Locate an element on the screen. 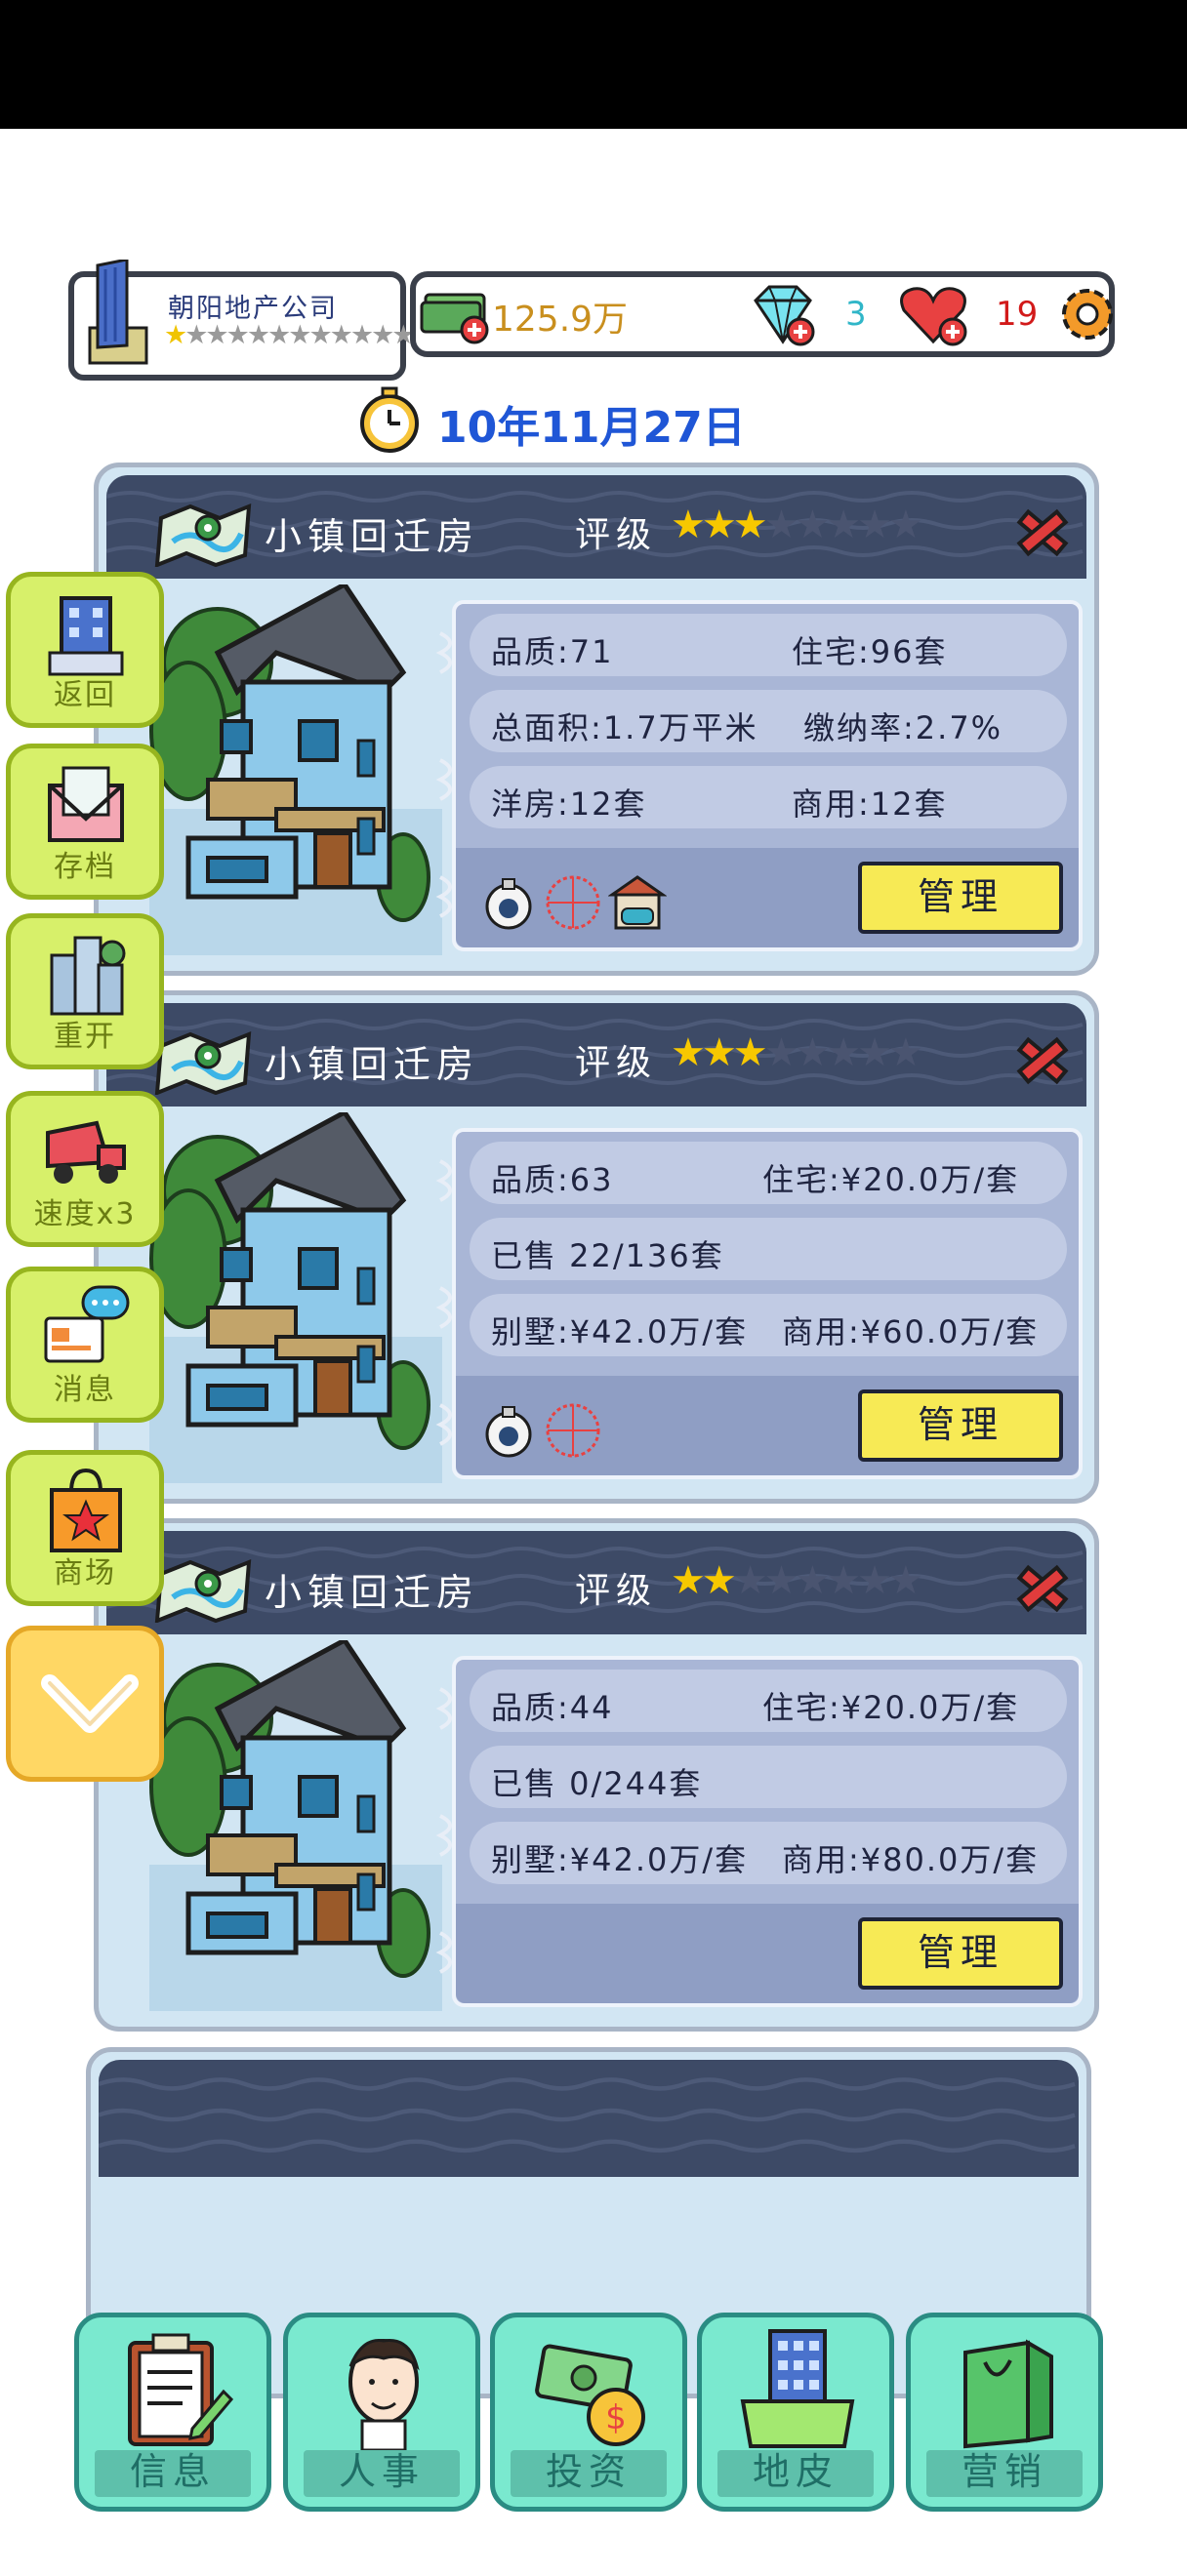  quality-stat: 品质:63 is located at coordinates (552, 1179).